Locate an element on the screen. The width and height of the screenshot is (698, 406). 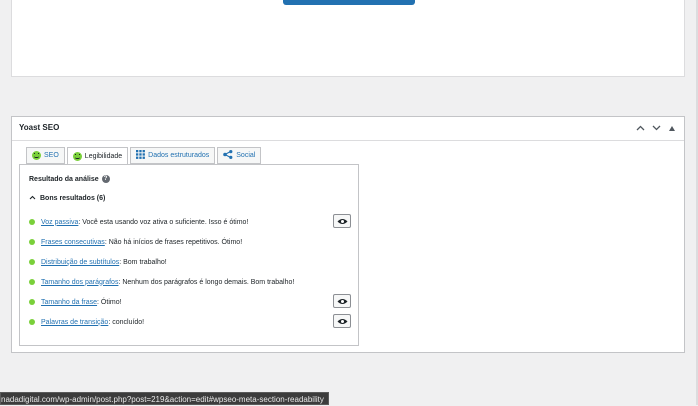
chevron-down-icon is located at coordinates (656, 128).